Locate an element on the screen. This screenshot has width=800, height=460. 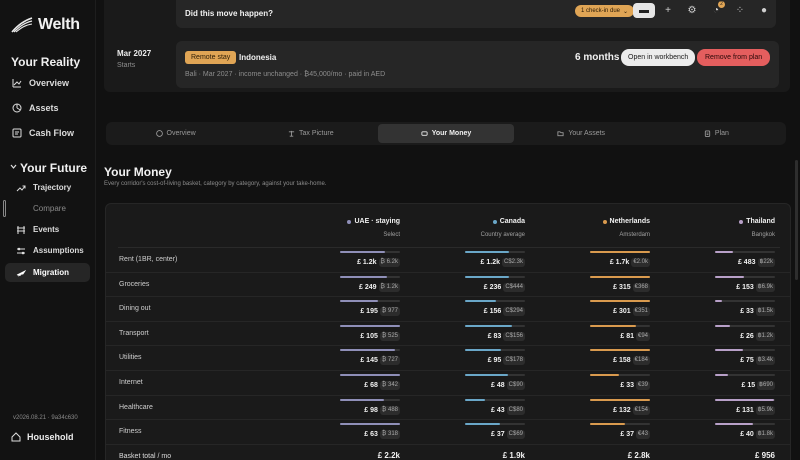
cell-value: £ 195 ₿ 977 is located at coordinates (380, 312).